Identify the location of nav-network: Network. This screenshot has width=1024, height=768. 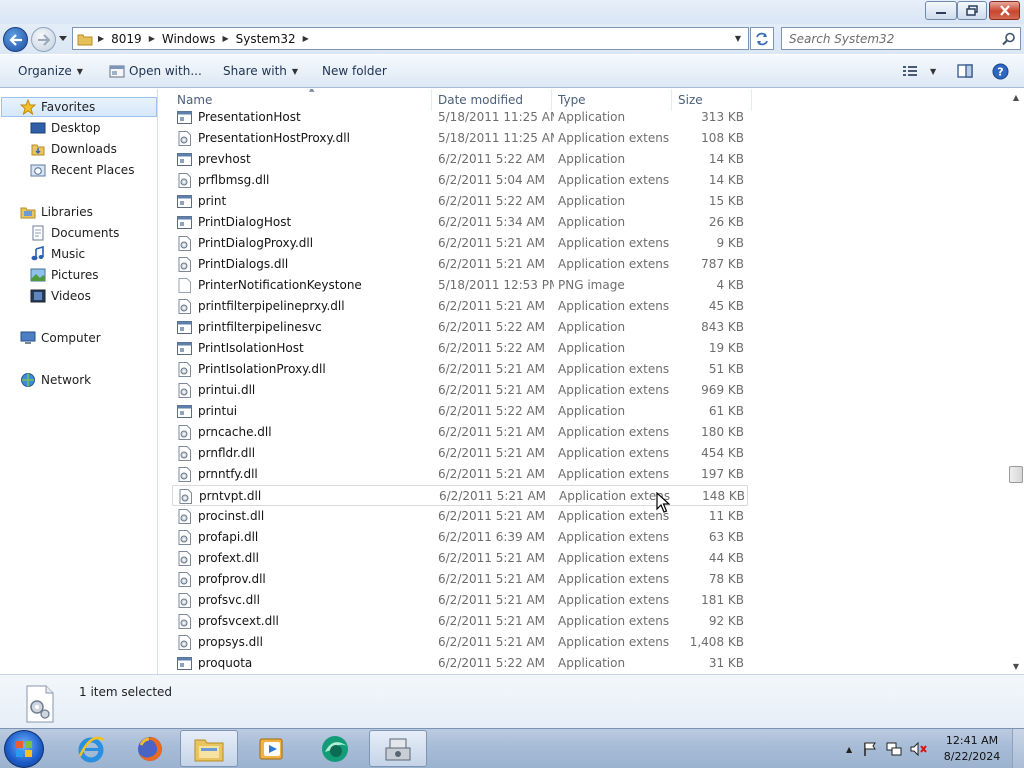
(45, 380).